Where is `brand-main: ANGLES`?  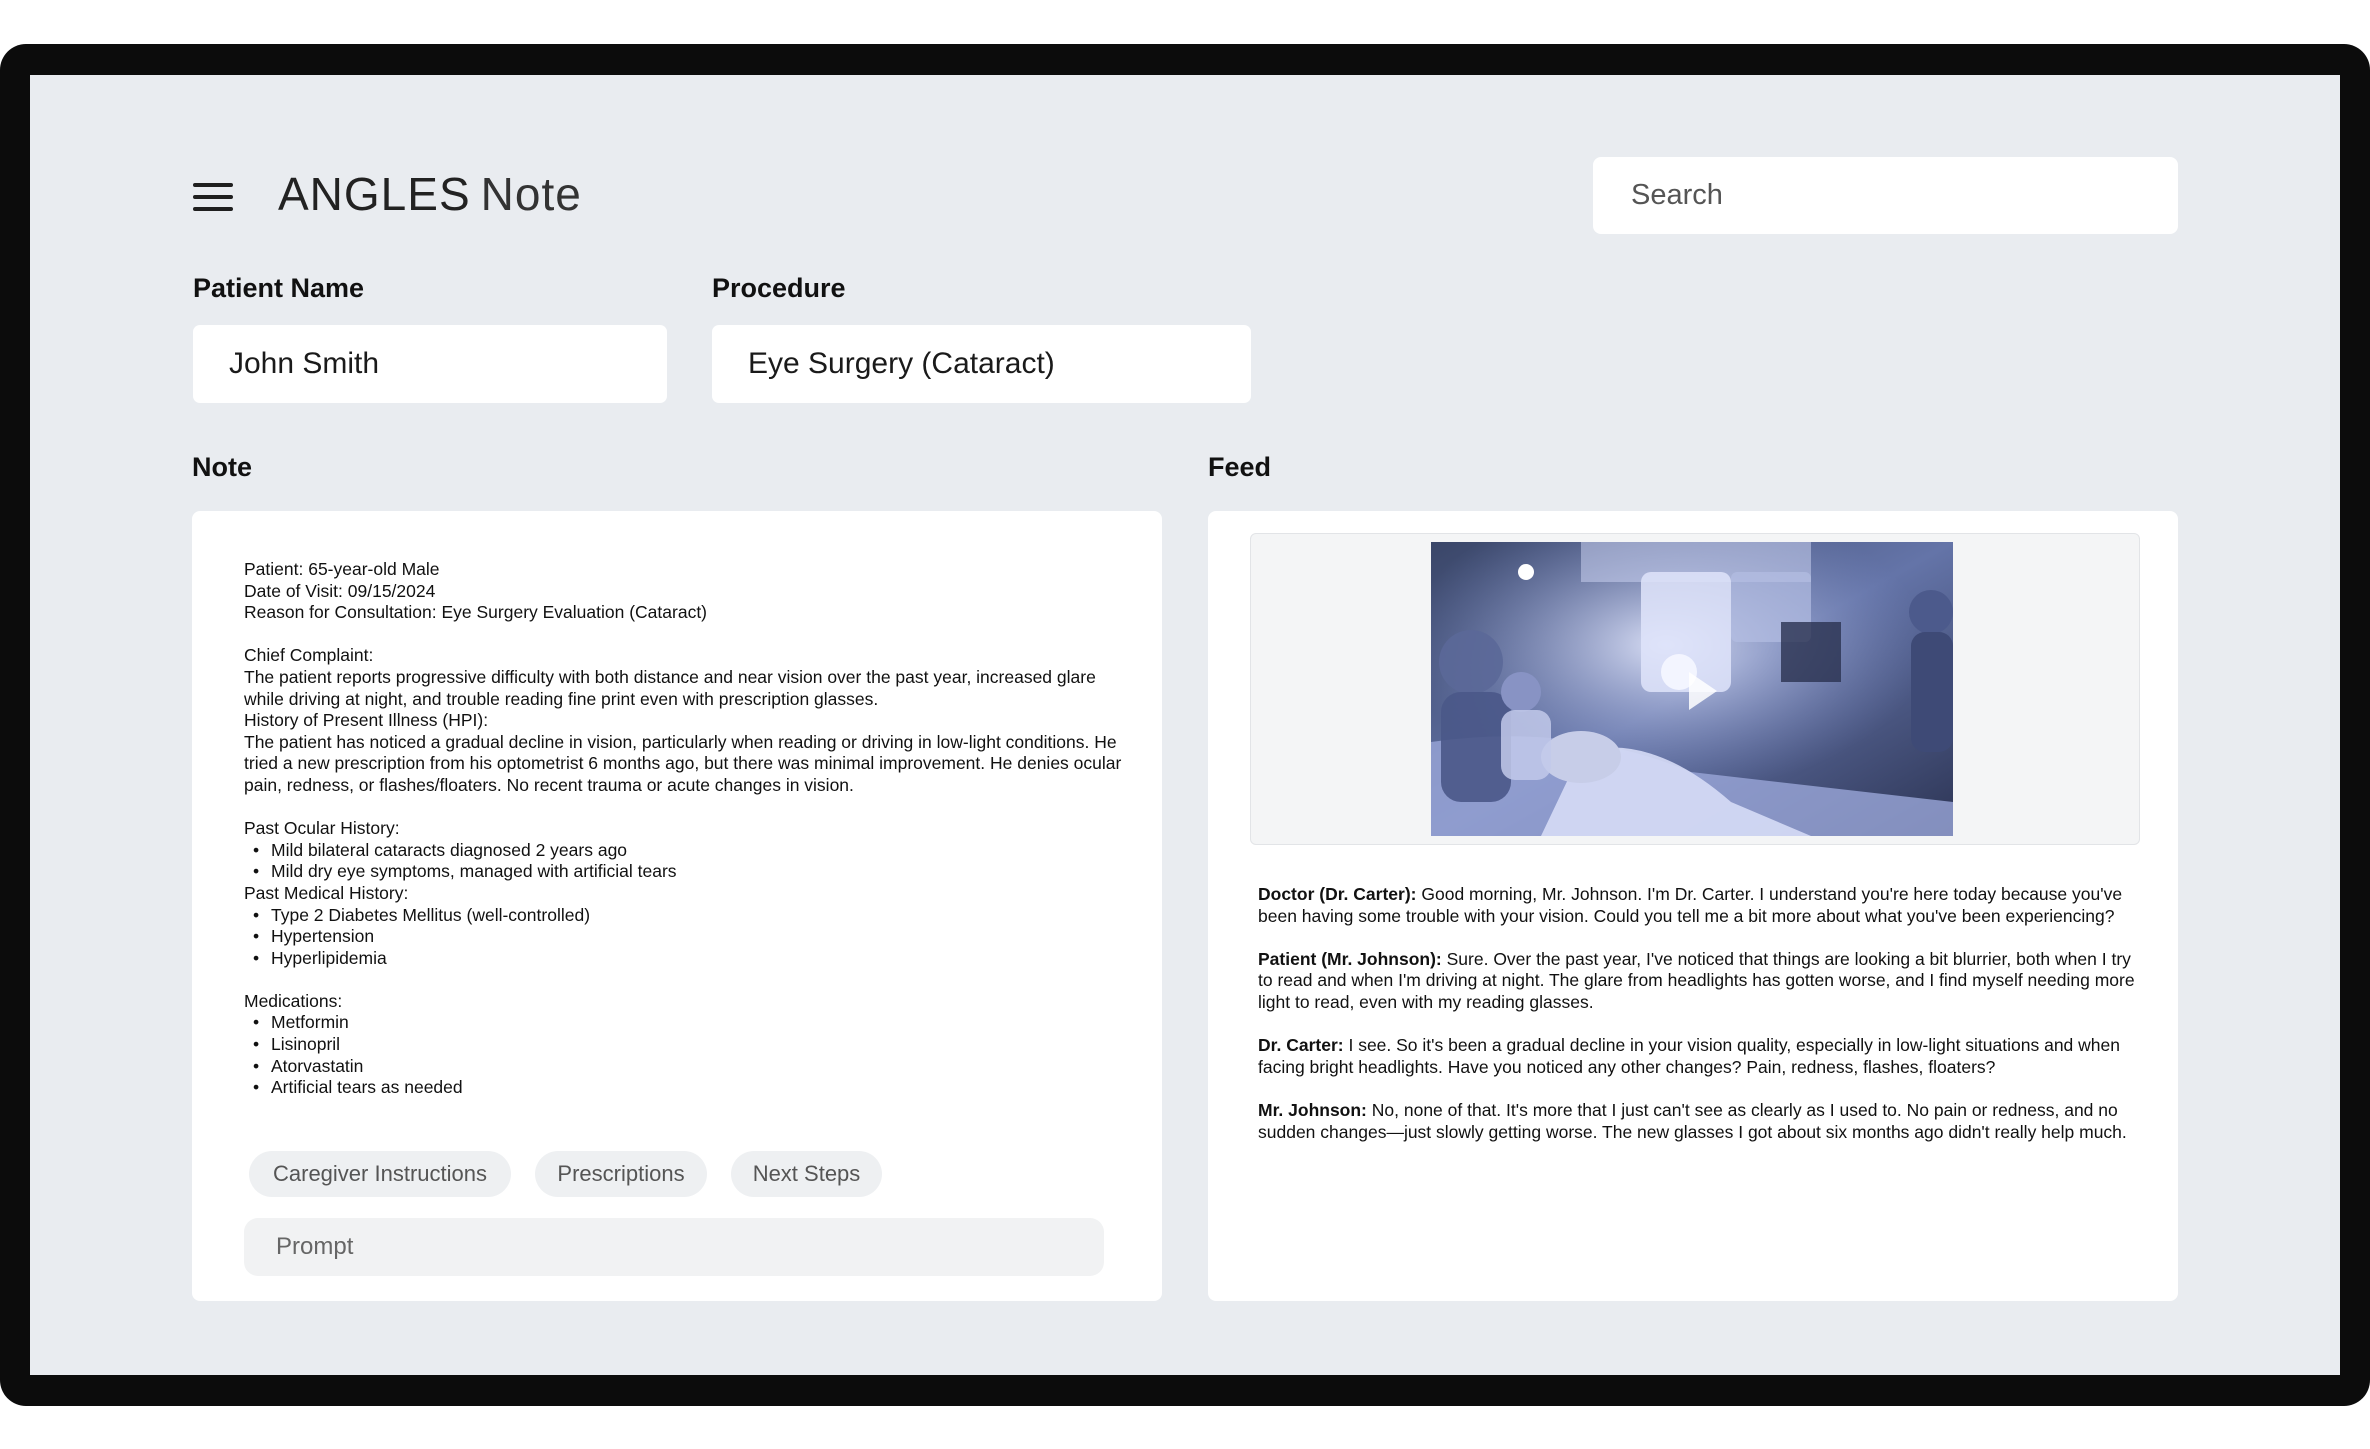
brand-main: ANGLES is located at coordinates (374, 194).